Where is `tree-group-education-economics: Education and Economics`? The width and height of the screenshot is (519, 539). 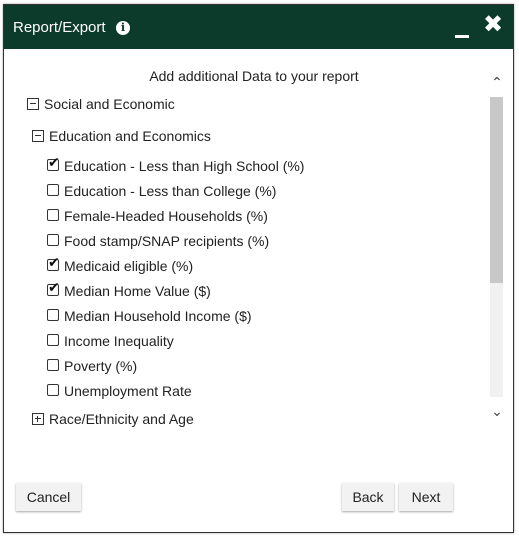
tree-group-education-economics: Education and Economics is located at coordinates (121, 136).